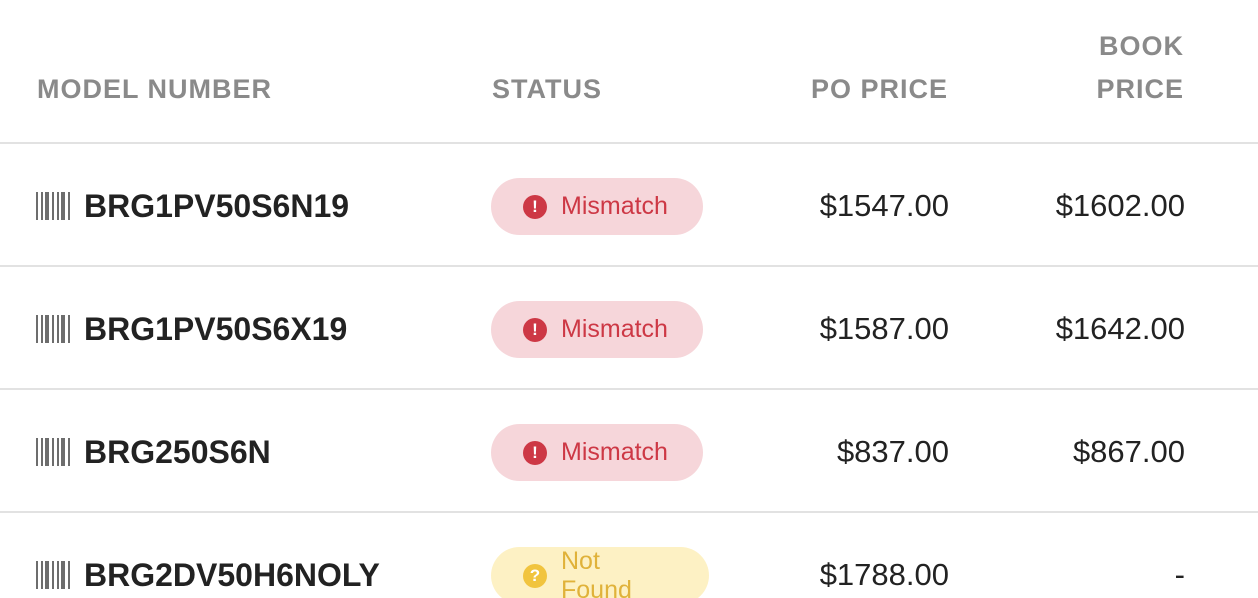  Describe the element at coordinates (596, 572) in the screenshot. I see `status-label: Not Found` at that location.